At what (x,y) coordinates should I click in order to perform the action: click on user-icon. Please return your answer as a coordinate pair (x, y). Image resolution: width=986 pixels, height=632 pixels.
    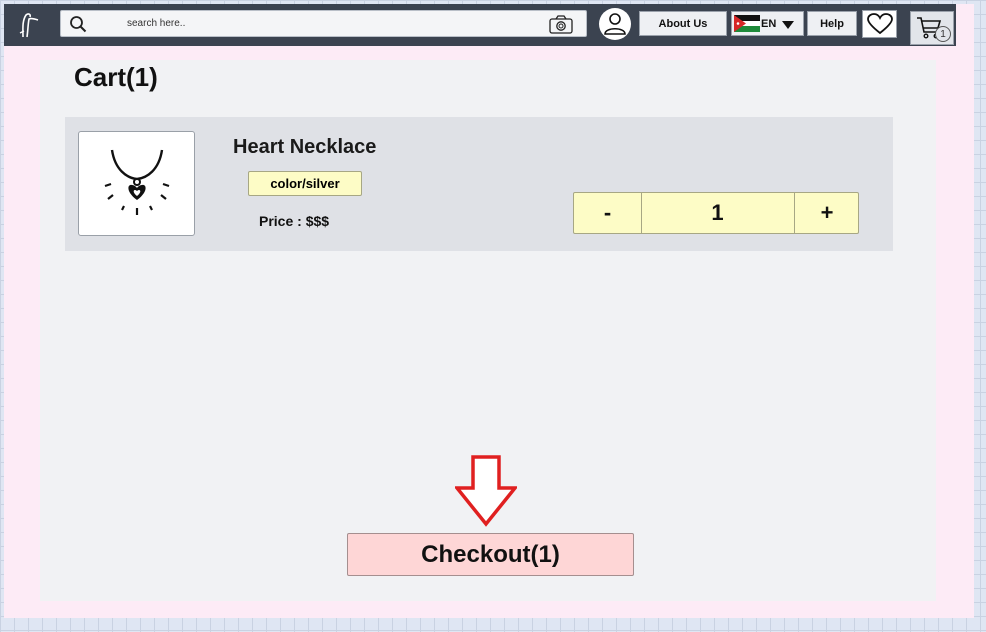
    Looking at the image, I should click on (615, 24).